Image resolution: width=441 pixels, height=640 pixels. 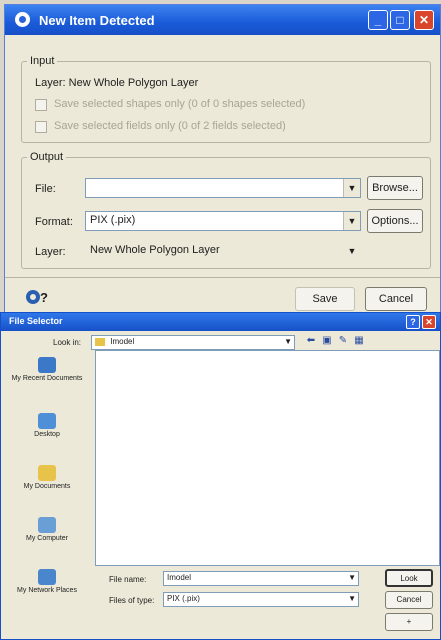 I want to click on dialog-divider, so click(x=222, y=277).